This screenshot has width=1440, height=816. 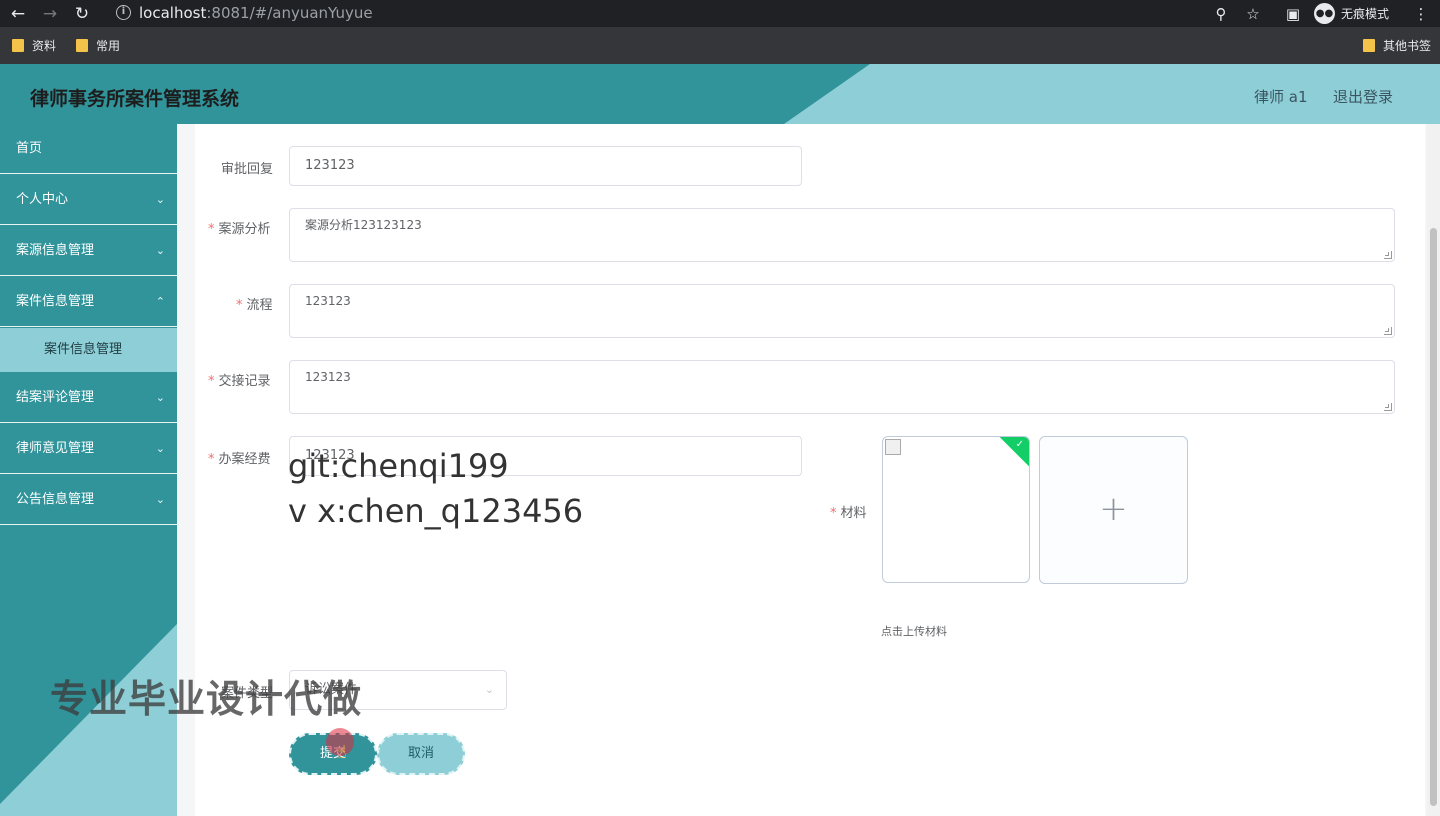 I want to click on bookmark-folder-1: 常用, so click(x=98, y=45).